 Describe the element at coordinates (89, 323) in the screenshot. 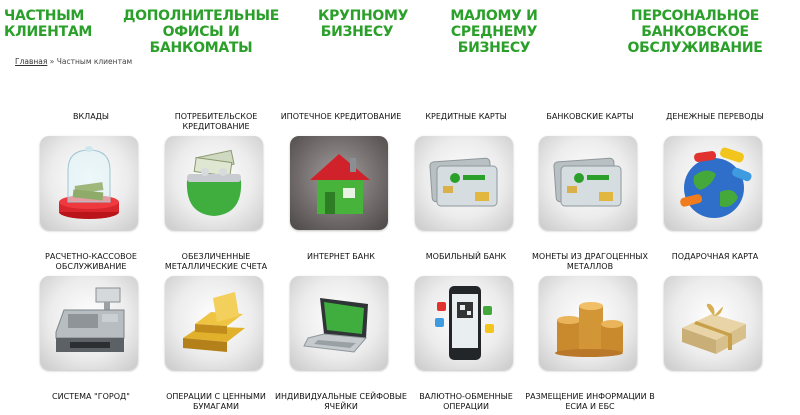

I see `cash-register-icon` at that location.